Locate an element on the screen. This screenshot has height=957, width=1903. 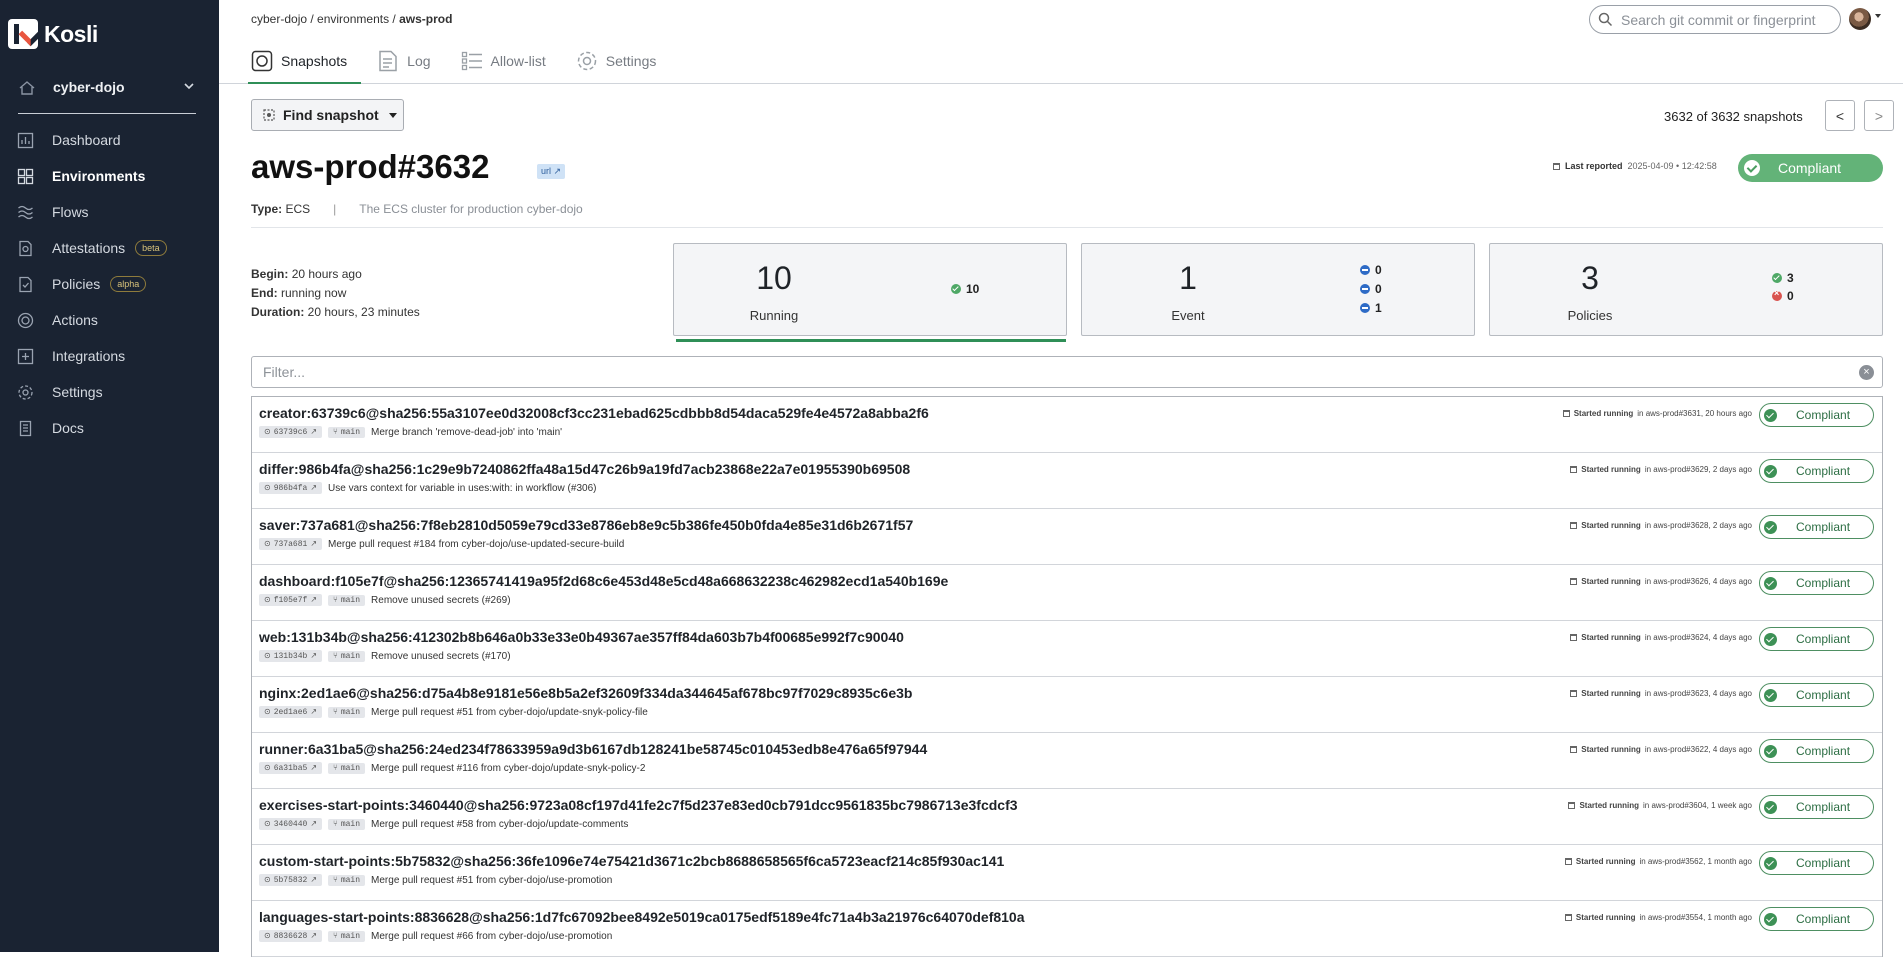
started-where: in aws-prod#3626, 4 days ago is located at coordinates (1698, 581).